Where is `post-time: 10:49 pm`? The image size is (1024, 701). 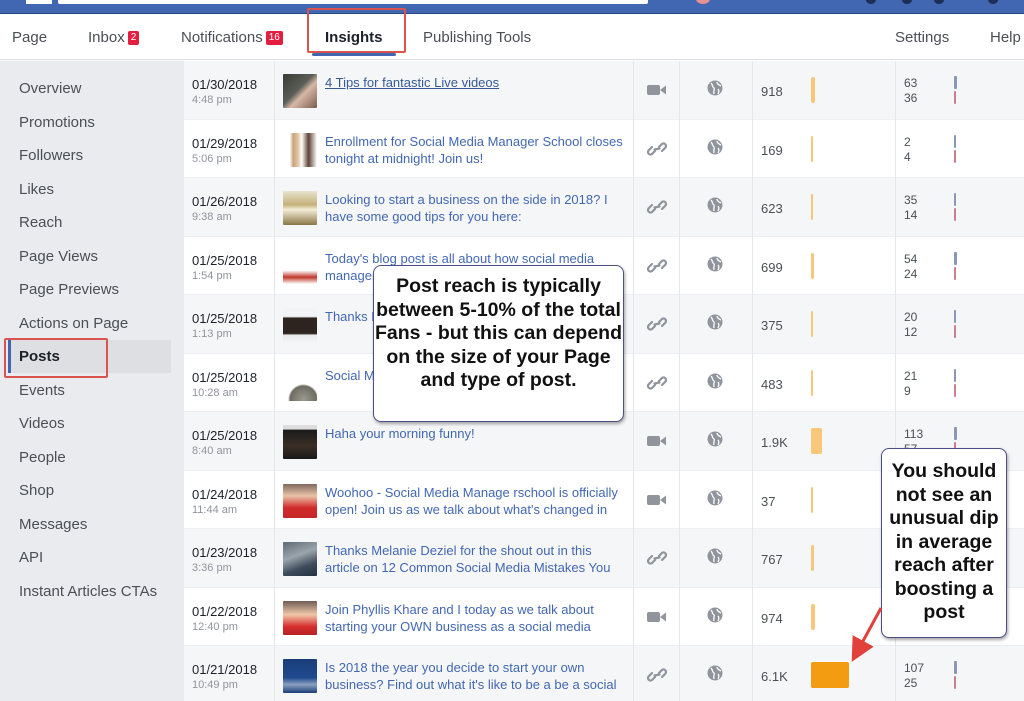 post-time: 10:49 pm is located at coordinates (215, 685).